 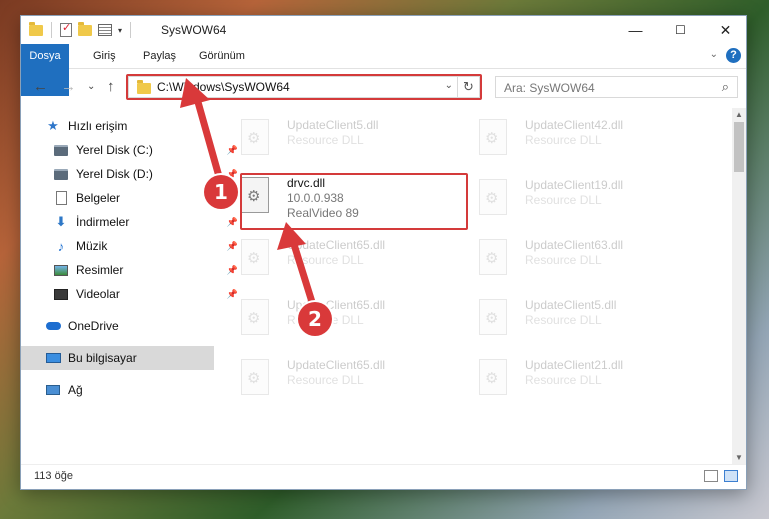 What do you see at coordinates (221, 192) in the screenshot?
I see `step-badge-1: 1` at bounding box center [221, 192].